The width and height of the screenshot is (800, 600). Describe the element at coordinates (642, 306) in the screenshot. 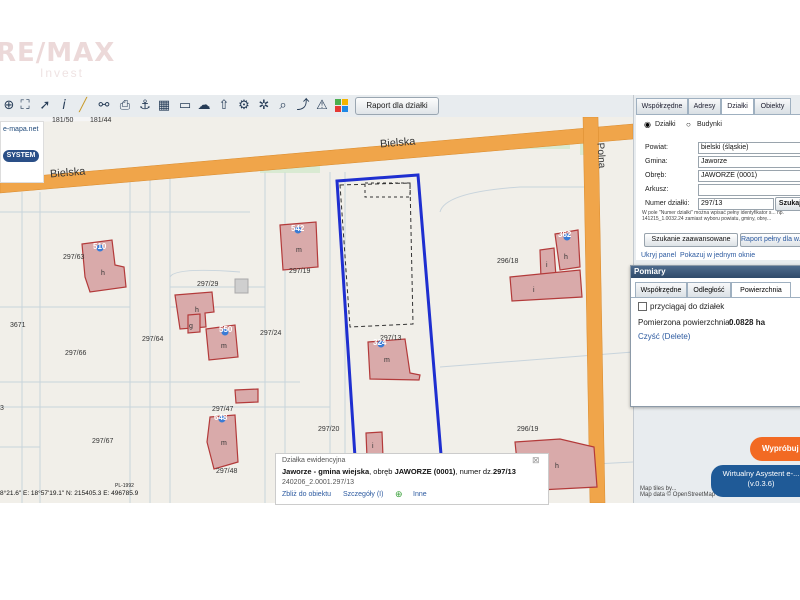

I see `snap-checkbox` at that location.